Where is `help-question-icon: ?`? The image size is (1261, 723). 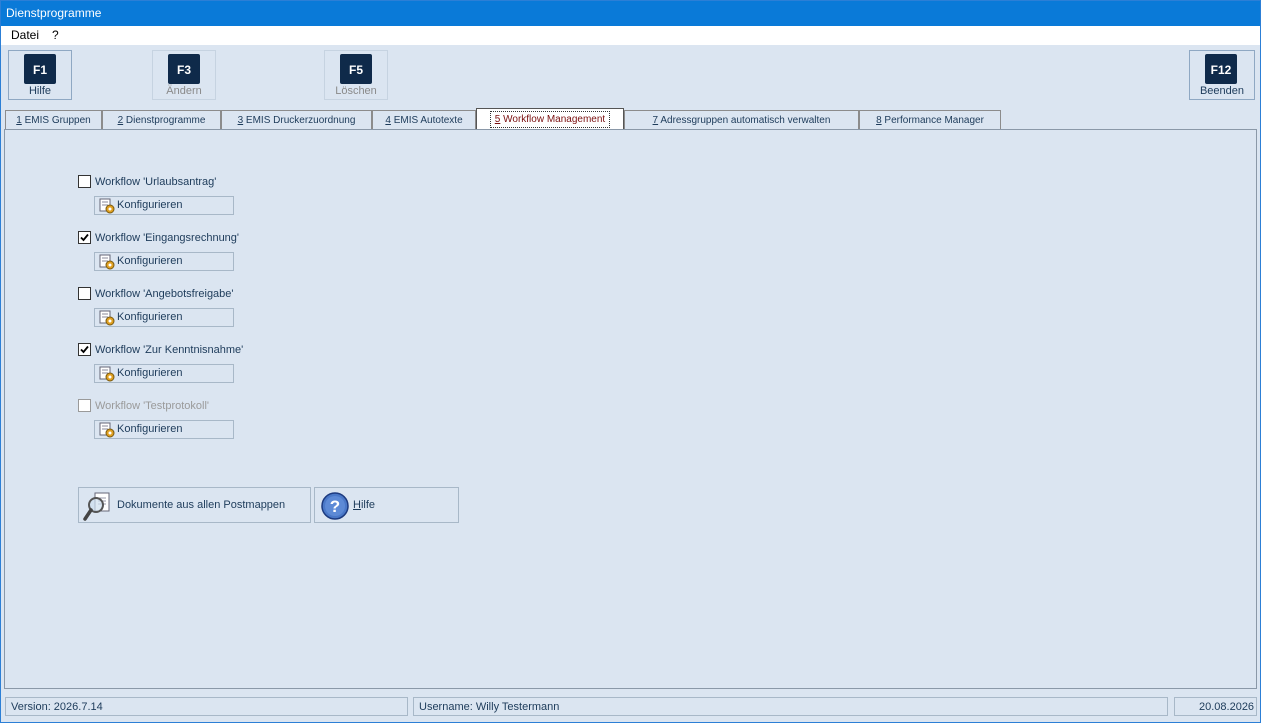 help-question-icon: ? is located at coordinates (335, 506).